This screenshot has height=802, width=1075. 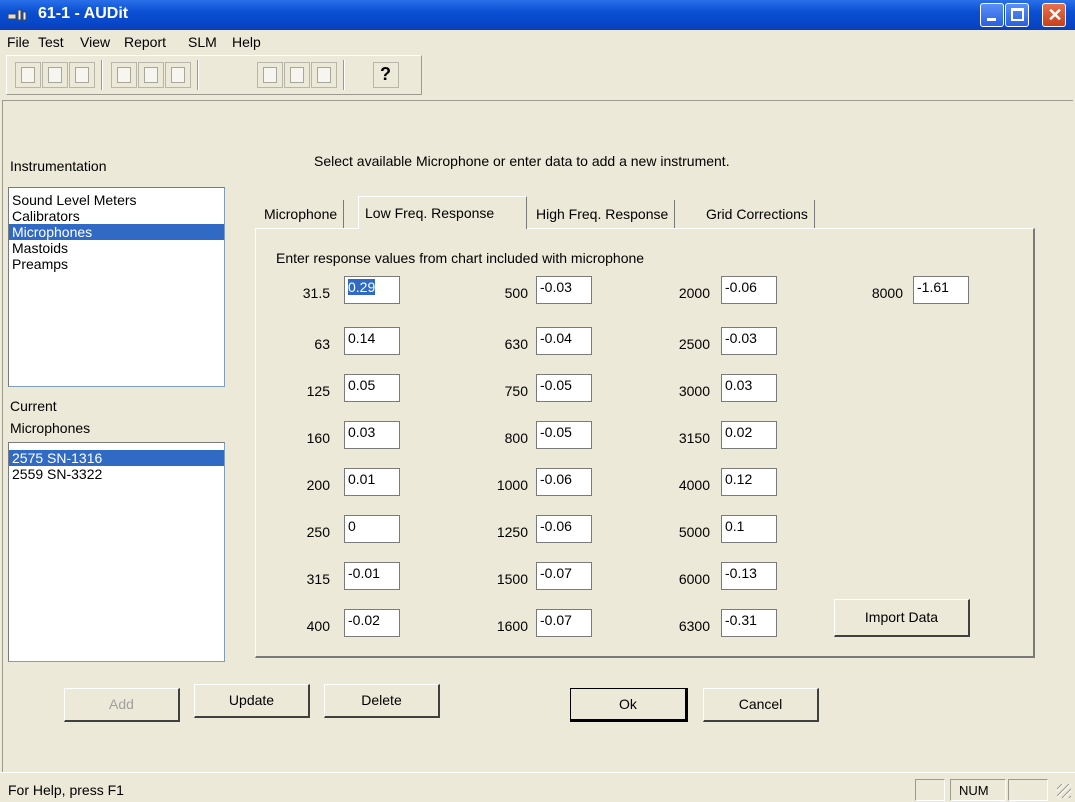 What do you see at coordinates (749, 529) in the screenshot?
I see `freq-value-input: 0.1` at bounding box center [749, 529].